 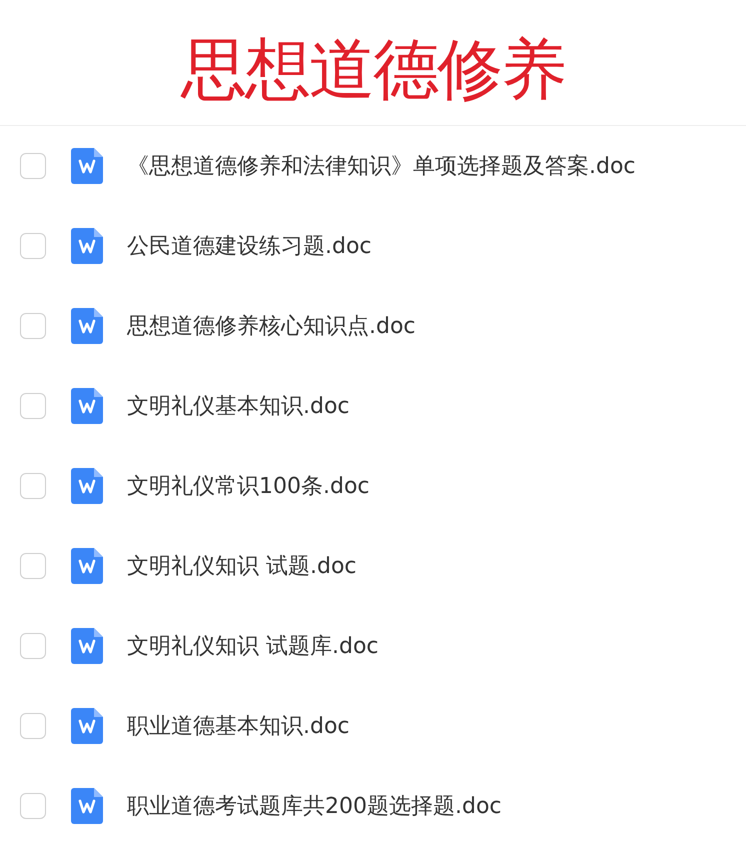 What do you see at coordinates (238, 406) in the screenshot?
I see `file-name: 文明礼仪基本知识.doc` at bounding box center [238, 406].